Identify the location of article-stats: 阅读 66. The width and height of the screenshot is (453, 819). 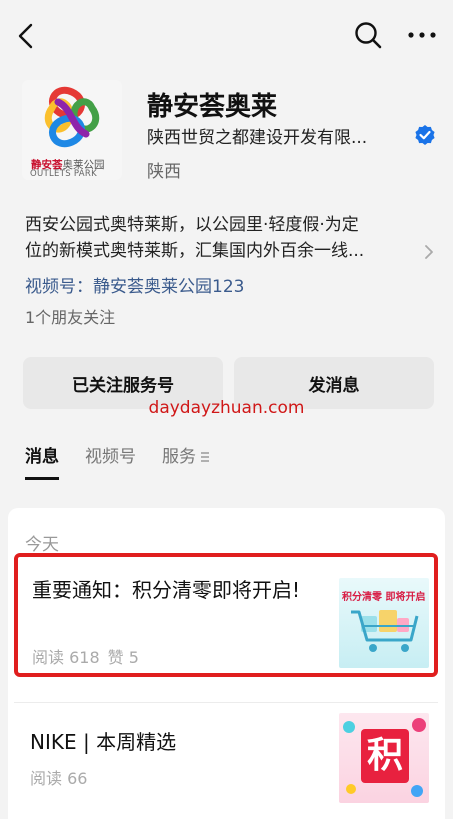
(58, 777).